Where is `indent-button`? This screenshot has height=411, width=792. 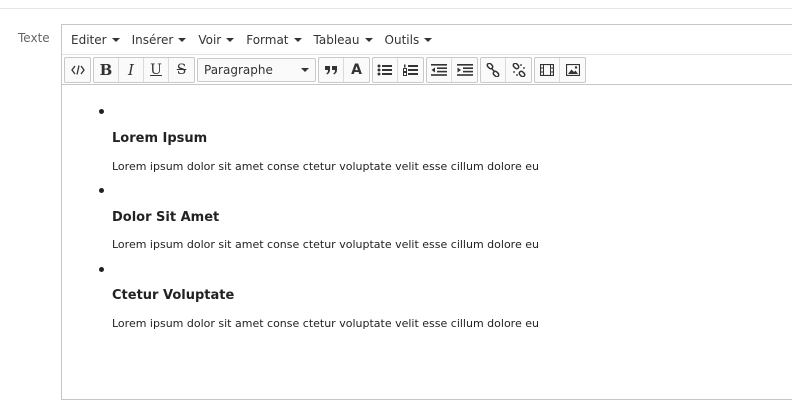
indent-button is located at coordinates (464, 70).